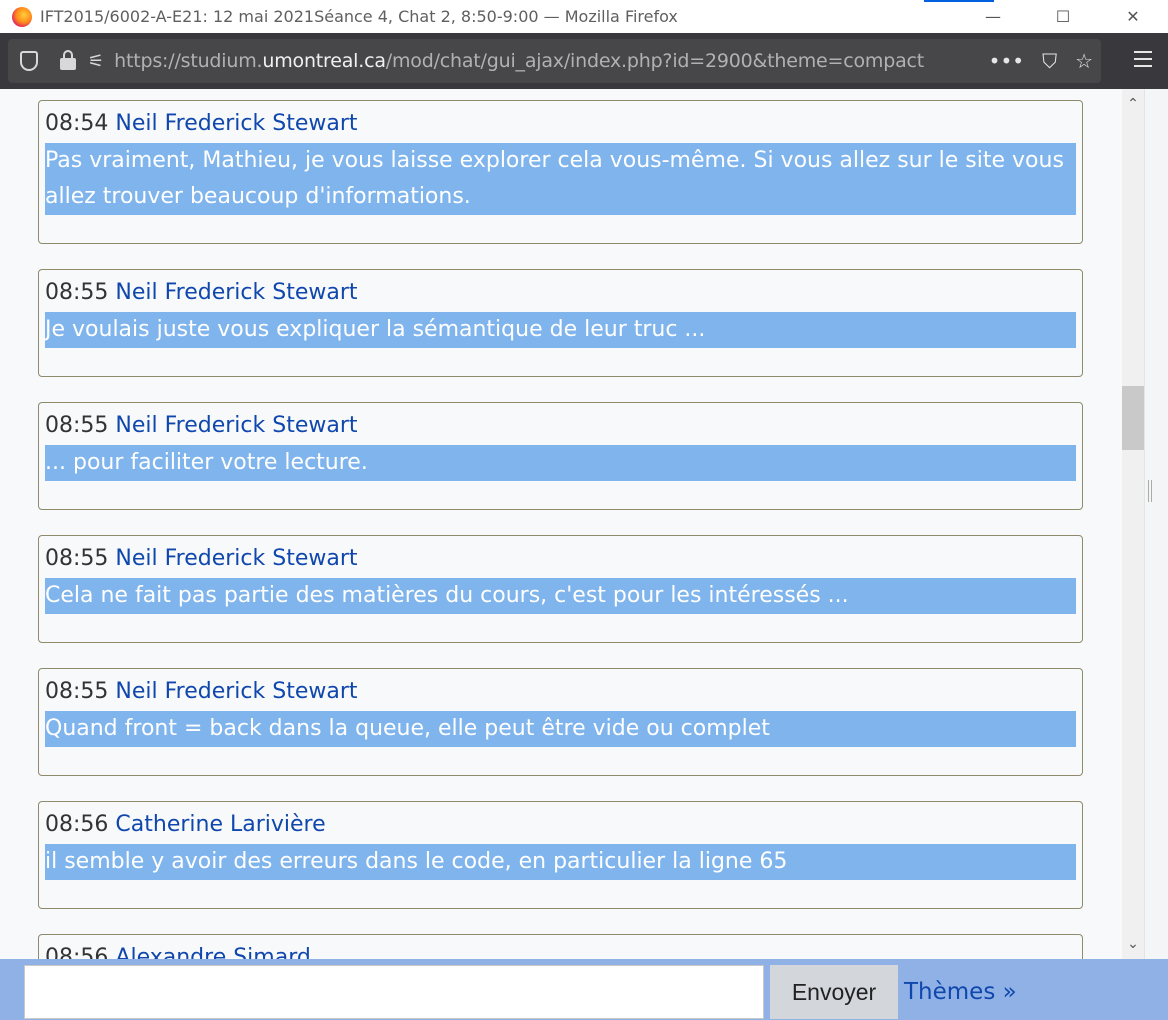 The image size is (1168, 1020). Describe the element at coordinates (1084, 61) in the screenshot. I see `bookmark-star-icon: ☆` at that location.